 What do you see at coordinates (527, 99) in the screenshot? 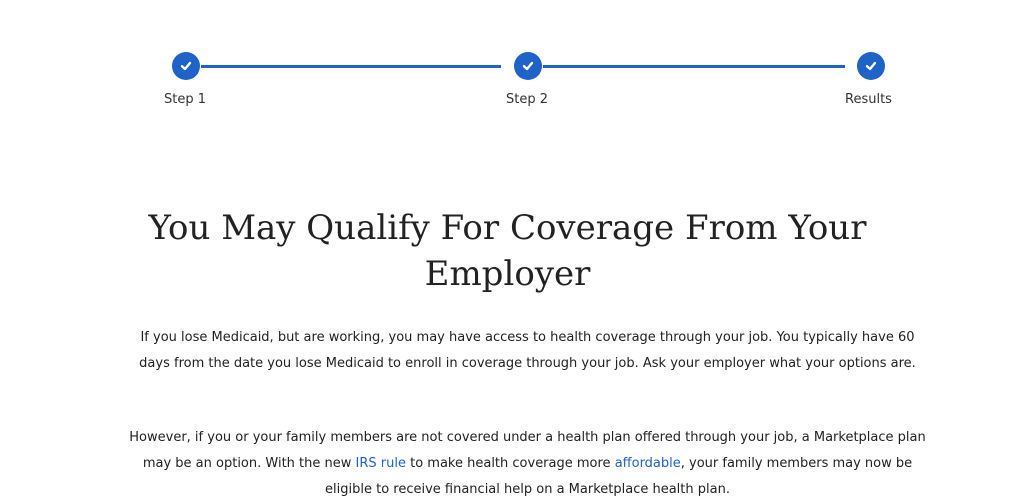
I see `step-2-label: Step 2` at bounding box center [527, 99].